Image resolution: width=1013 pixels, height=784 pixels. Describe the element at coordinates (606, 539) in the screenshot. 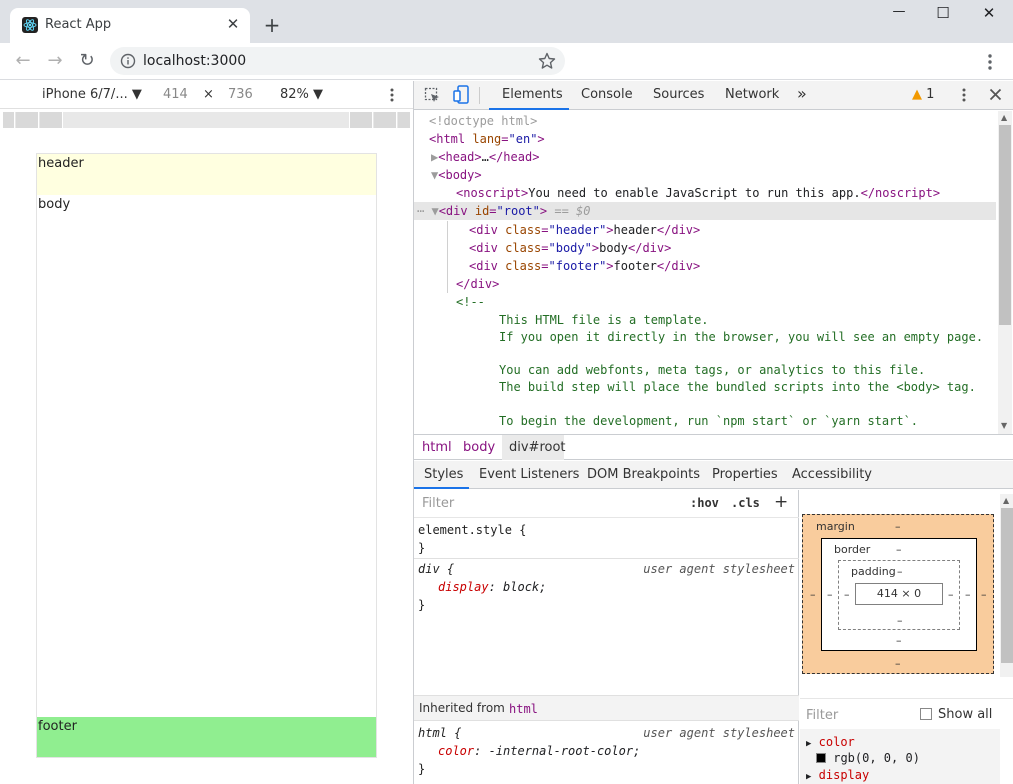

I see `rule-element-style: element.style { }` at that location.